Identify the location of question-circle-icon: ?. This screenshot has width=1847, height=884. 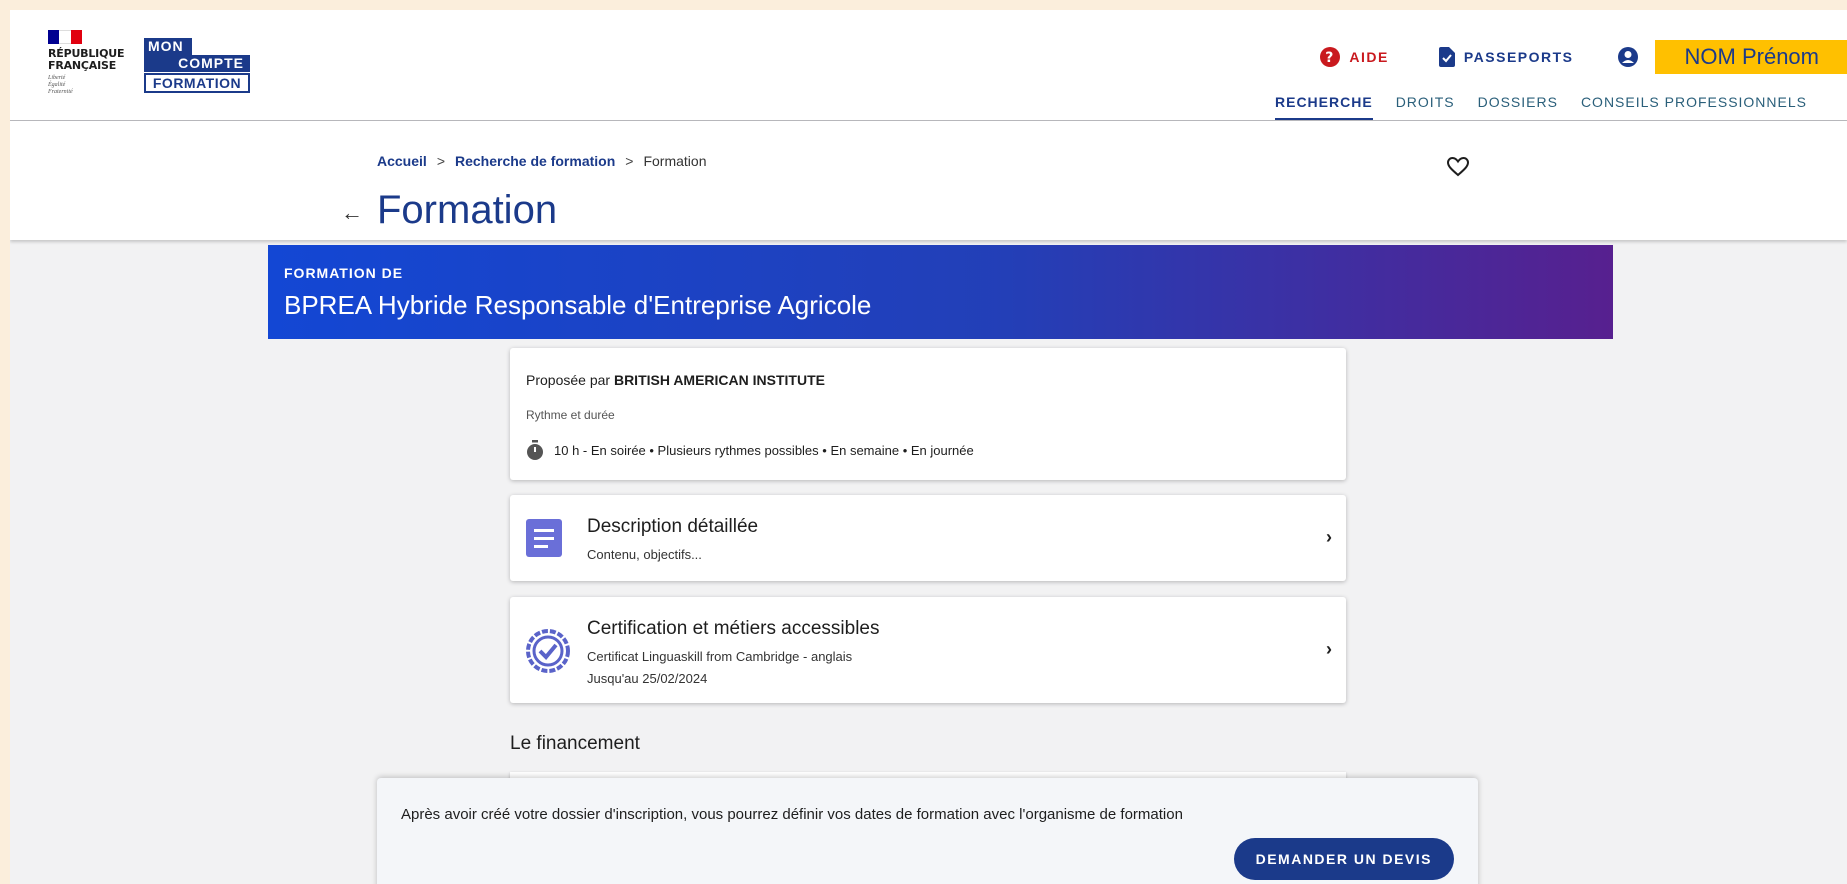
(1330, 57).